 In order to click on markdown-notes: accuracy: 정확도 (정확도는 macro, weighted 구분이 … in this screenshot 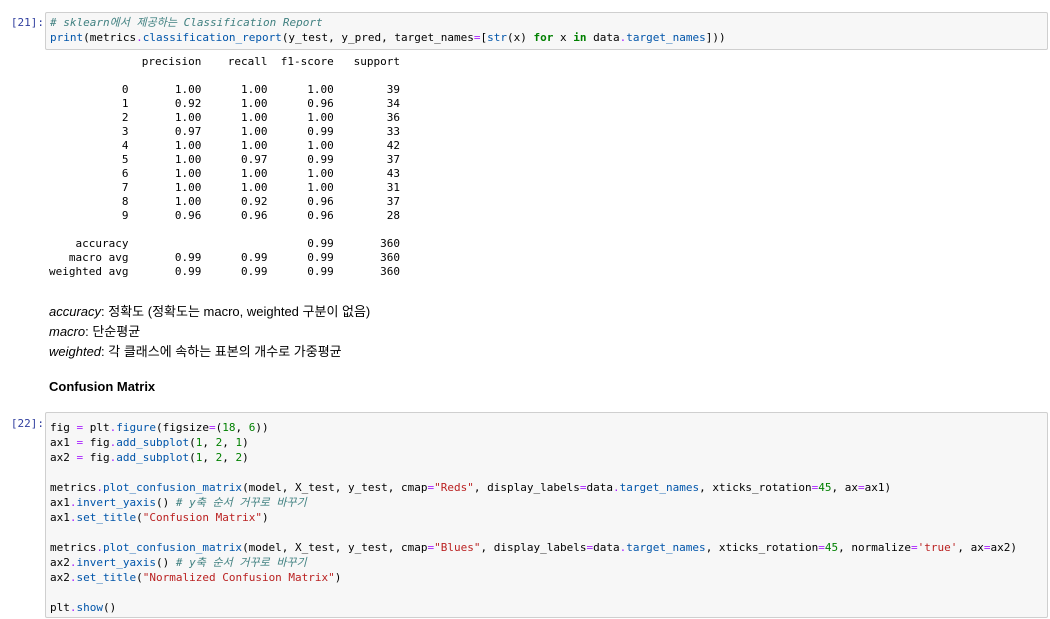, I will do `click(209, 332)`.